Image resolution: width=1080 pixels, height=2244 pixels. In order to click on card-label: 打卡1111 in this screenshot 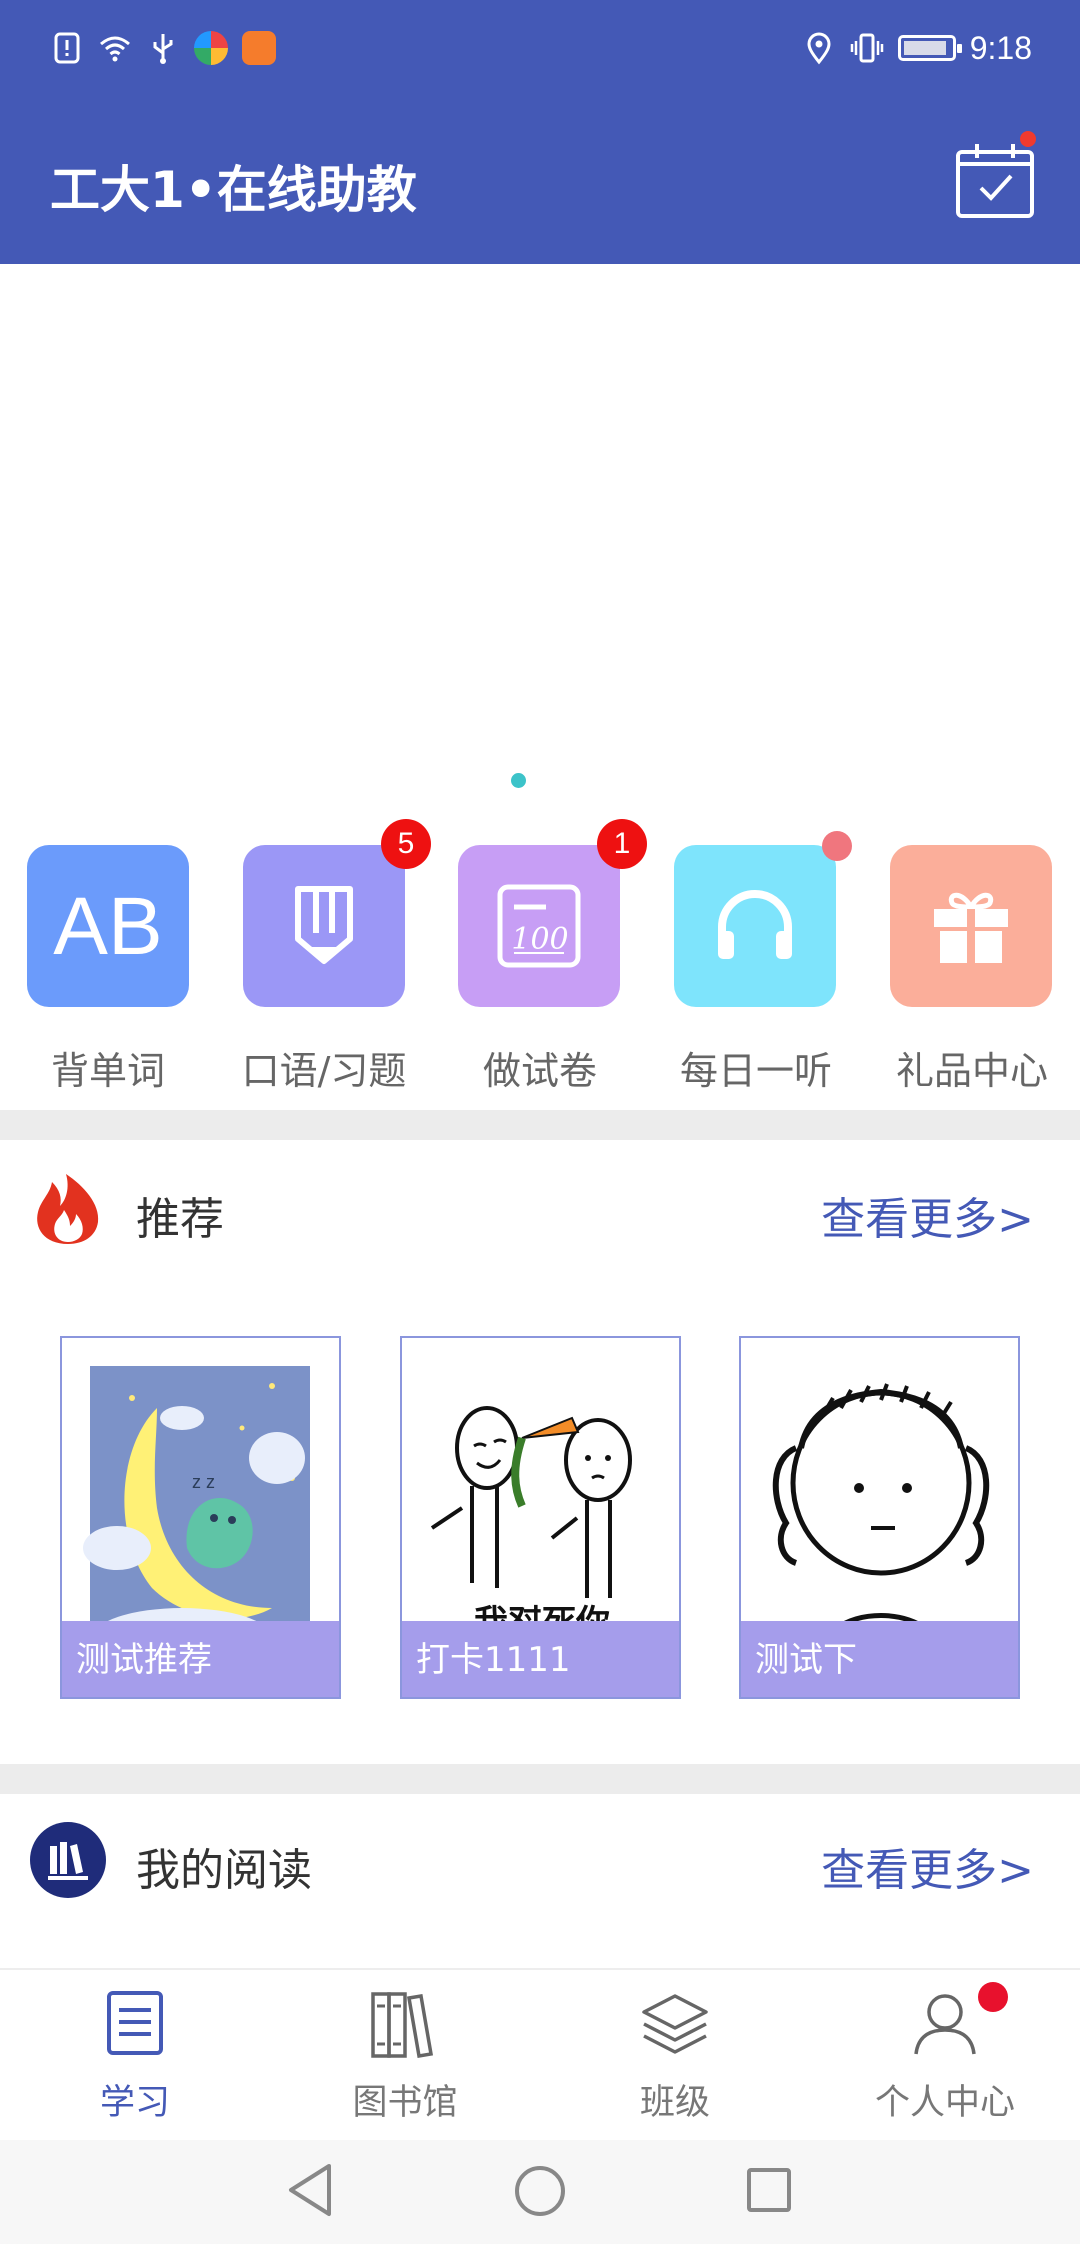, I will do `click(493, 1660)`.